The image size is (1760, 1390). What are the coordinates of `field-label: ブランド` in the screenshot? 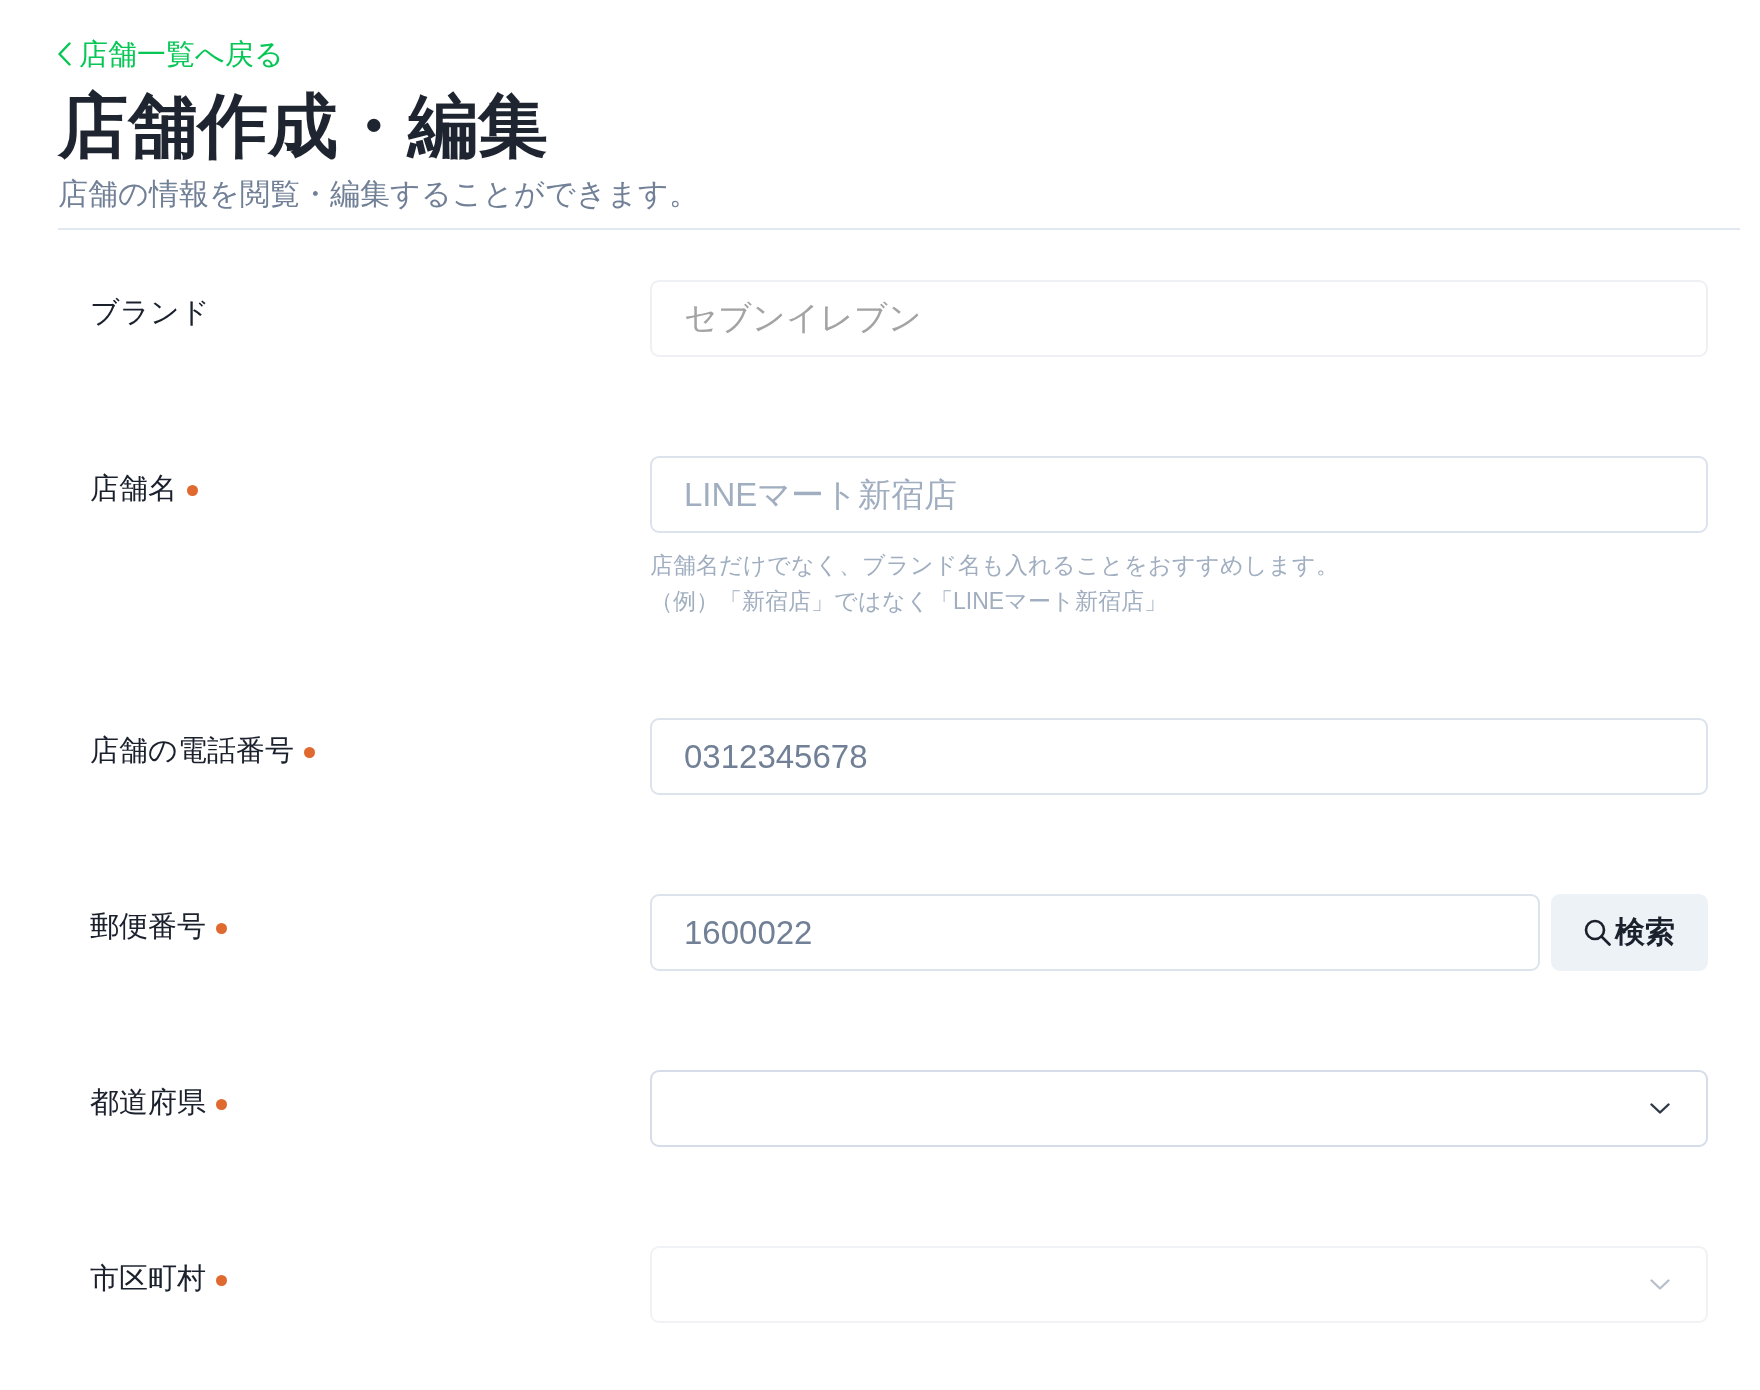 It's located at (150, 312).